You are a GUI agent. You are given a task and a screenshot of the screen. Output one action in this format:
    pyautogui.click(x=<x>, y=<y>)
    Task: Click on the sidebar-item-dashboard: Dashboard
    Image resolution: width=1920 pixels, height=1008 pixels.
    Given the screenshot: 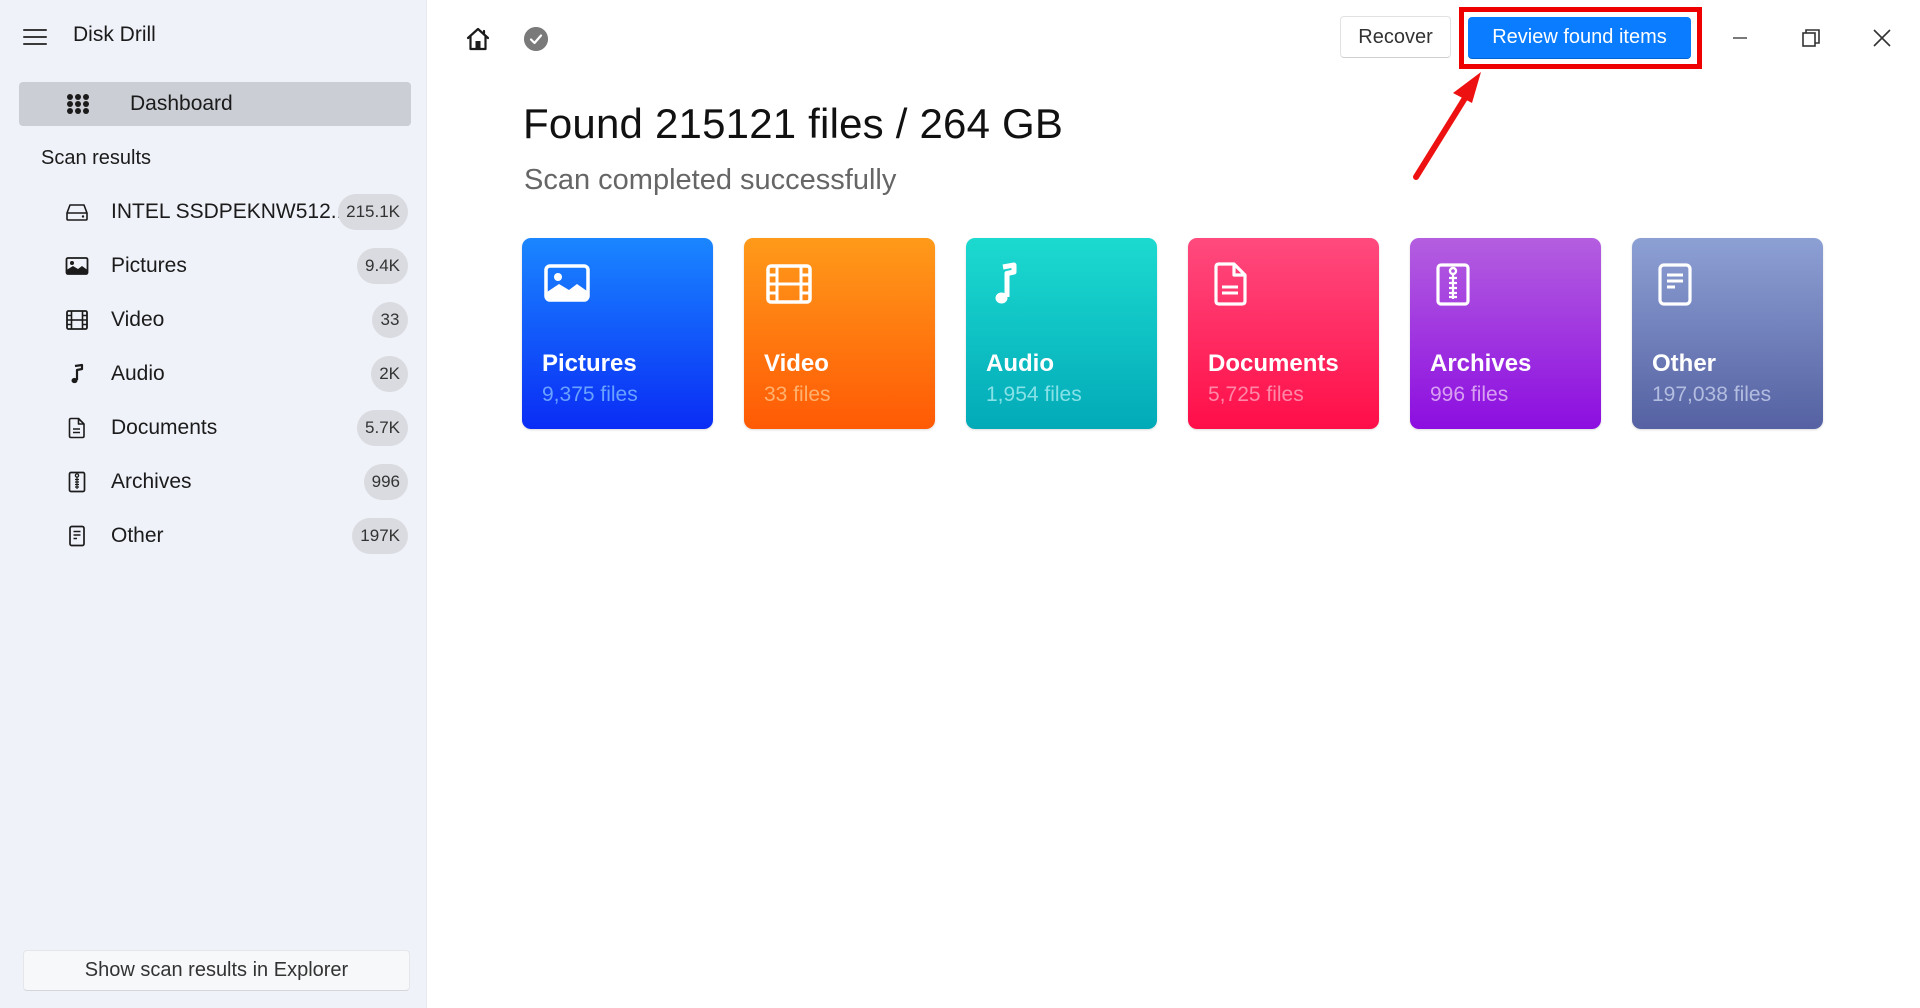 What is the action you would take?
    pyautogui.click(x=215, y=104)
    